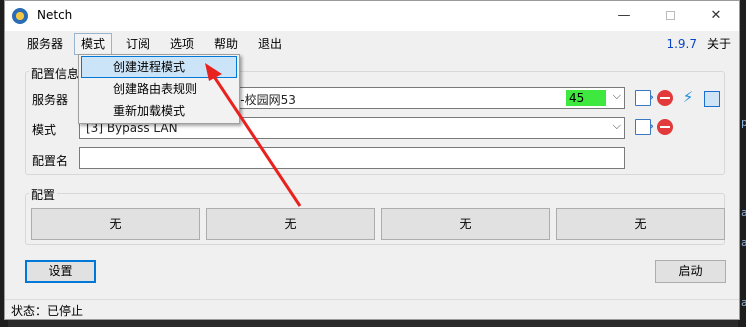 This screenshot has width=746, height=327. Describe the element at coordinates (182, 44) in the screenshot. I see `menu-options: 选项` at that location.